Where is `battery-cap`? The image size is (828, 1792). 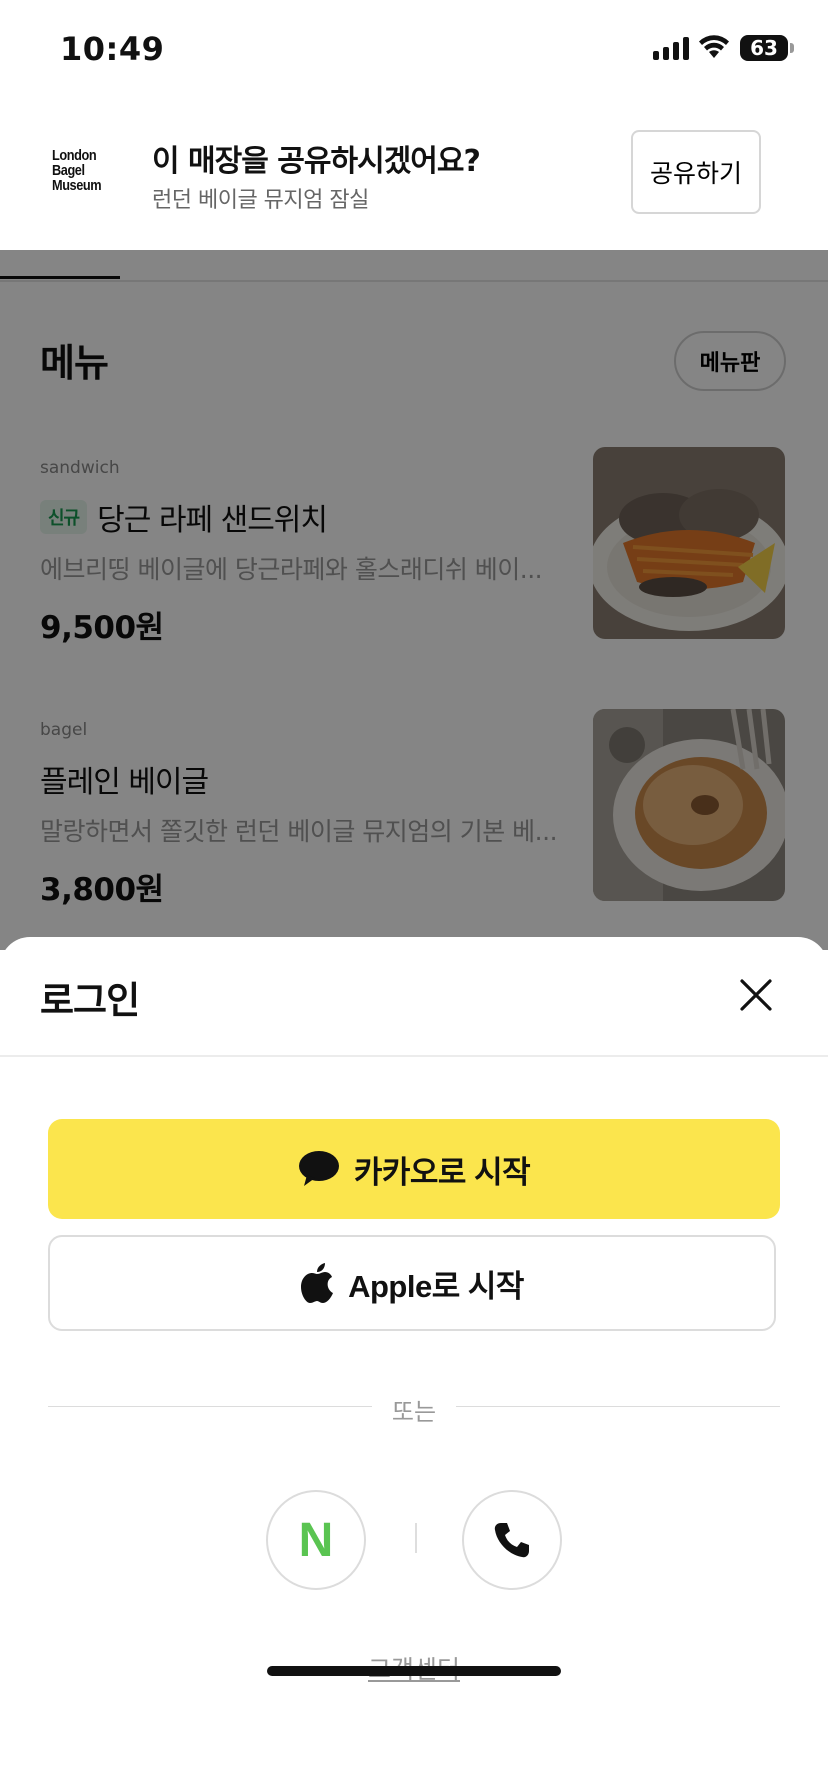 battery-cap is located at coordinates (792, 48).